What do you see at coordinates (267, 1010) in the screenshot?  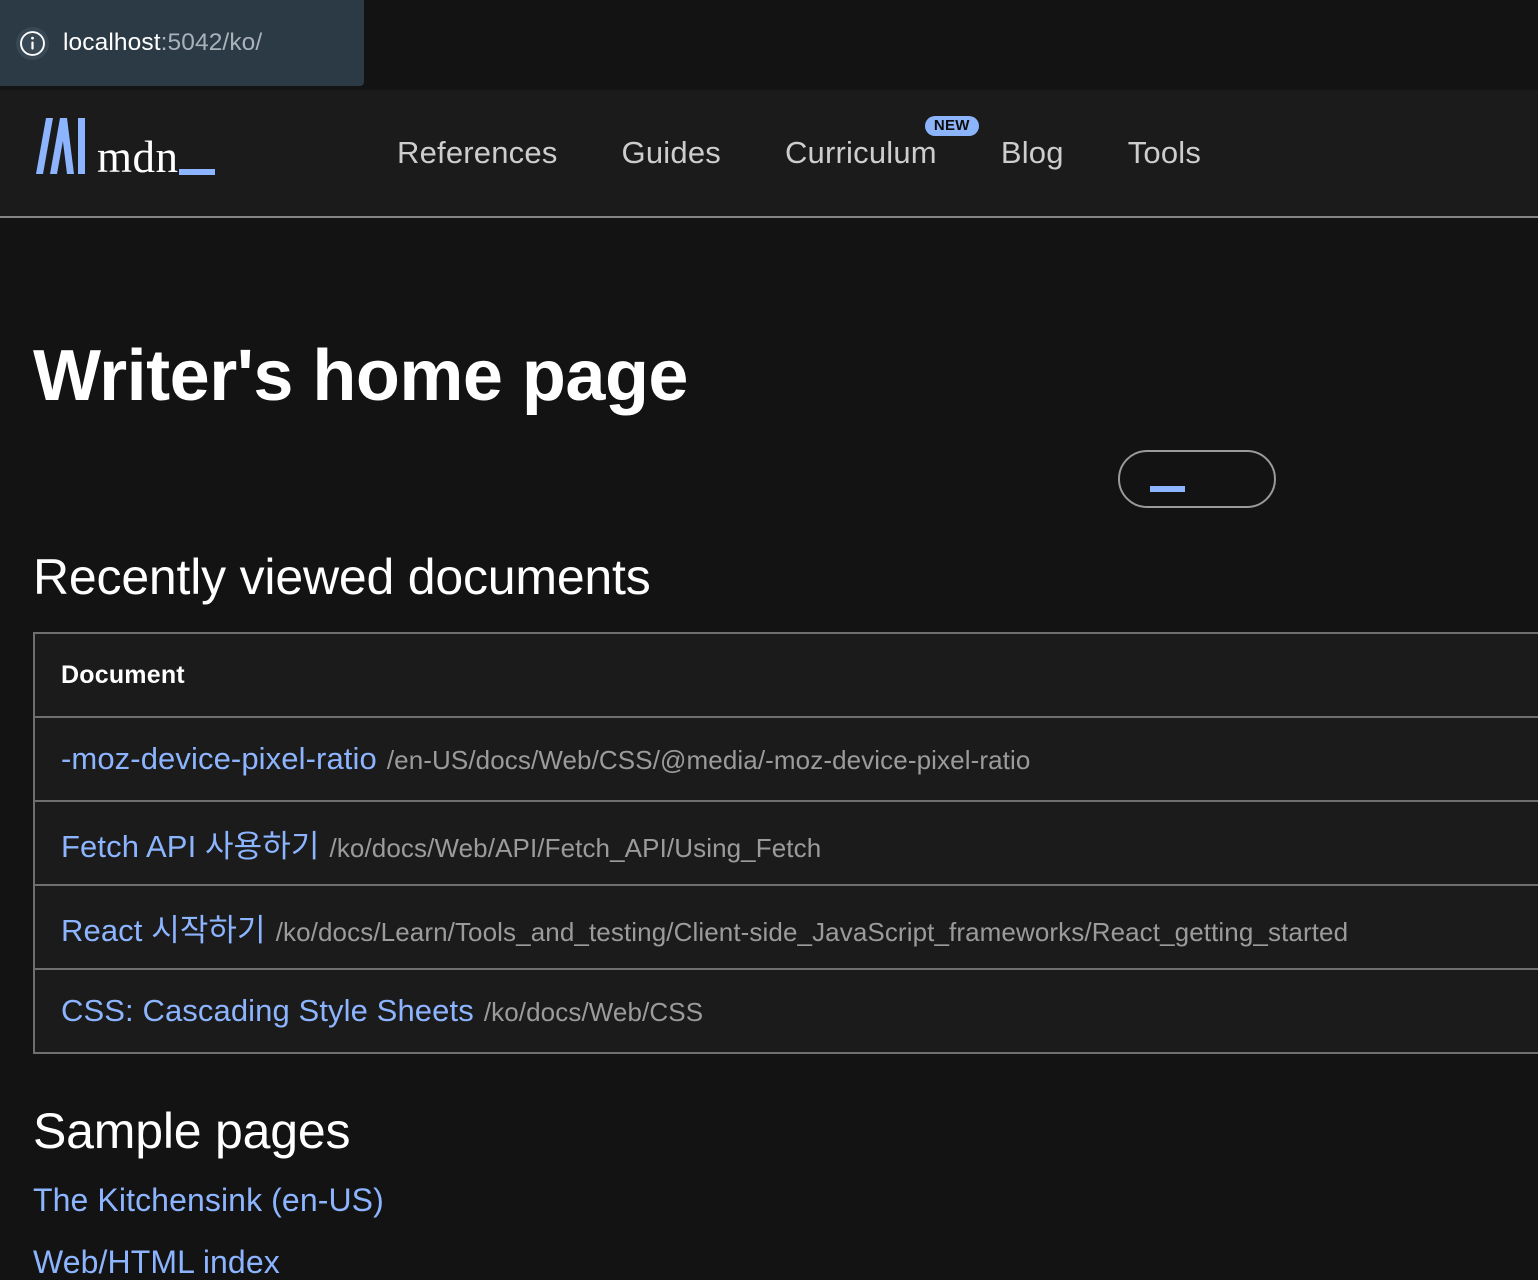 I see `document-link: CSS: Cascading Style Sheets` at bounding box center [267, 1010].